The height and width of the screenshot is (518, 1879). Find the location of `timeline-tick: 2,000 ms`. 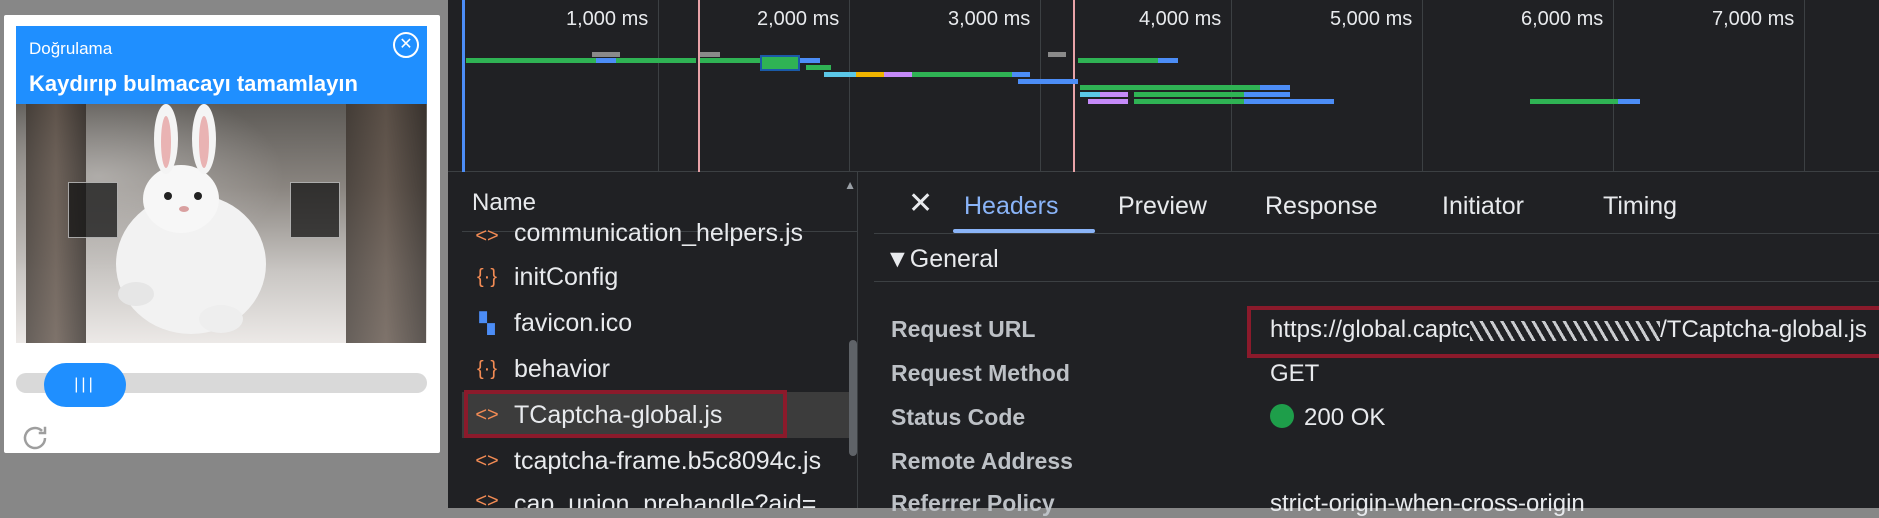

timeline-tick: 2,000 ms is located at coordinates (798, 19).